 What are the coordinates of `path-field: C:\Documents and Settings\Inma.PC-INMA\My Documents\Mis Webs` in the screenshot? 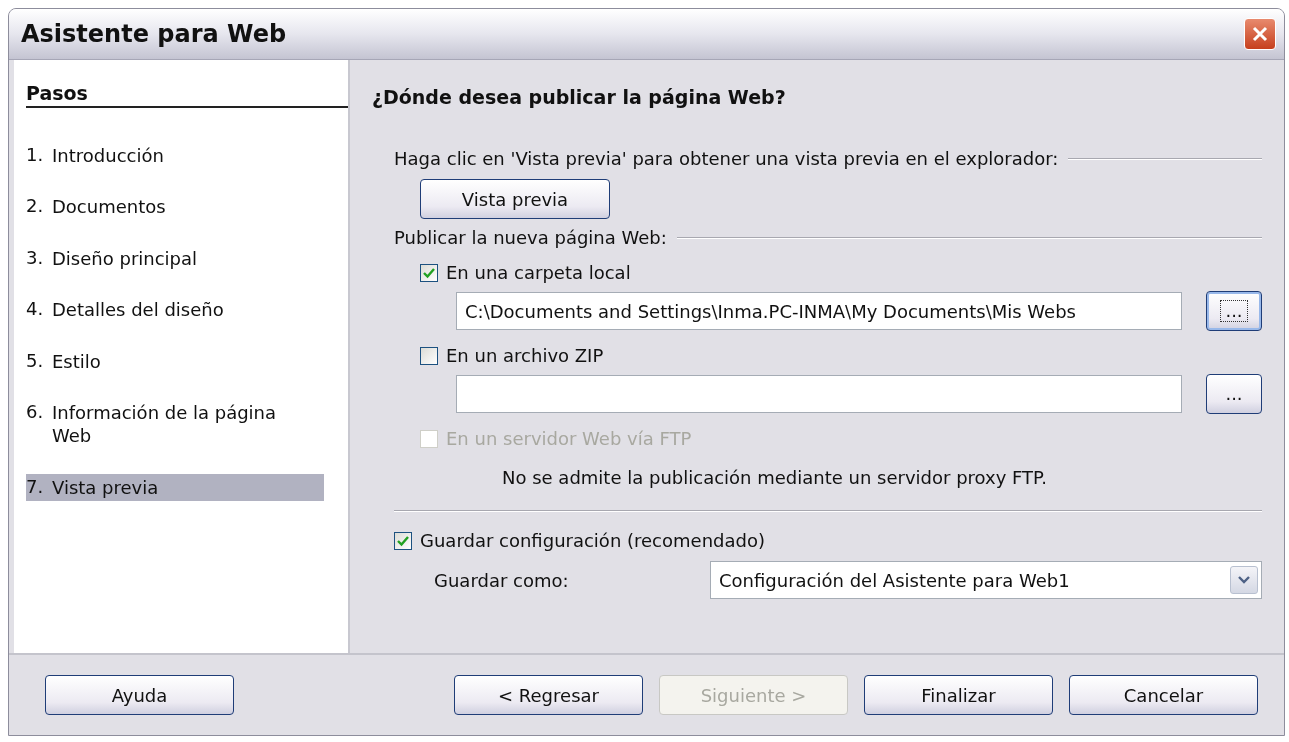 It's located at (819, 311).